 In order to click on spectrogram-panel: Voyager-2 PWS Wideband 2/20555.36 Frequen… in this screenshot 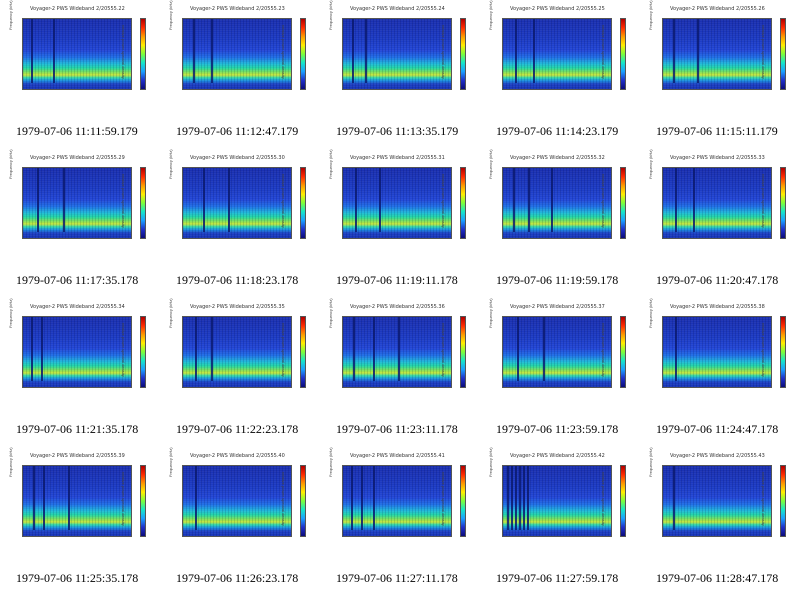, I will do `click(400, 372)`.